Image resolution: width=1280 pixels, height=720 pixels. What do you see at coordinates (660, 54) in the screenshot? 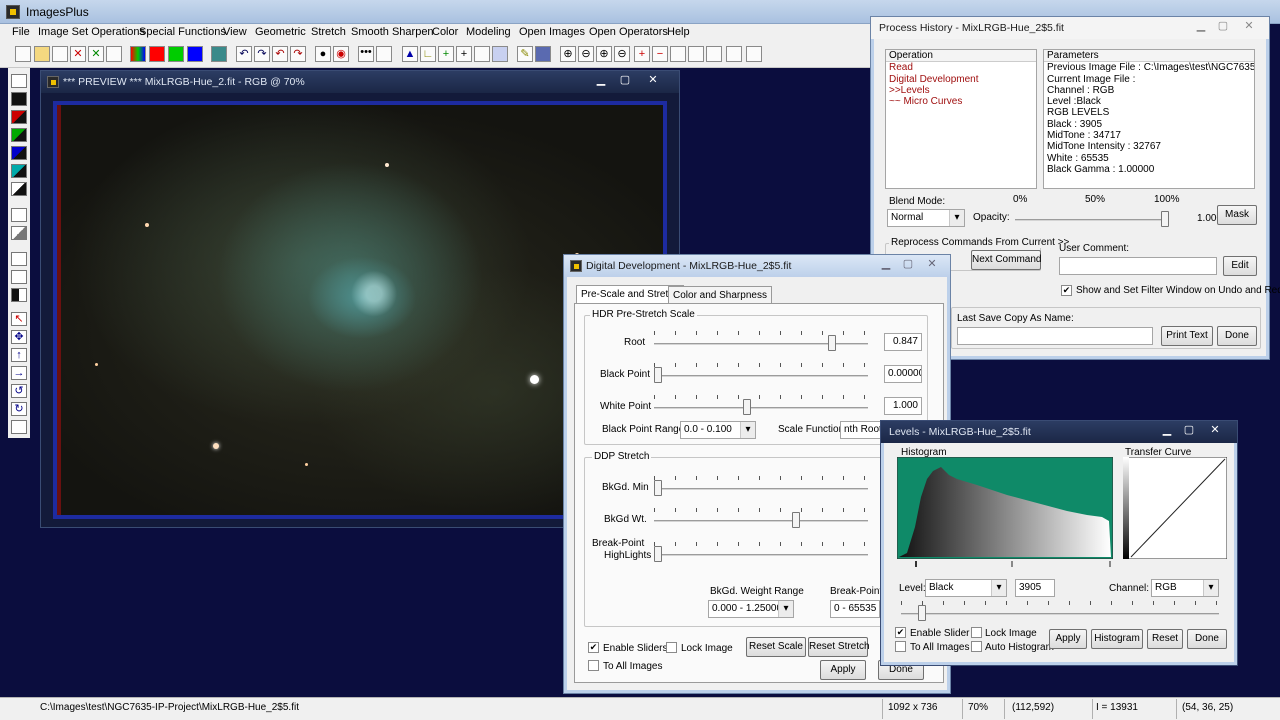
I see `remove-window-icon: −` at bounding box center [660, 54].